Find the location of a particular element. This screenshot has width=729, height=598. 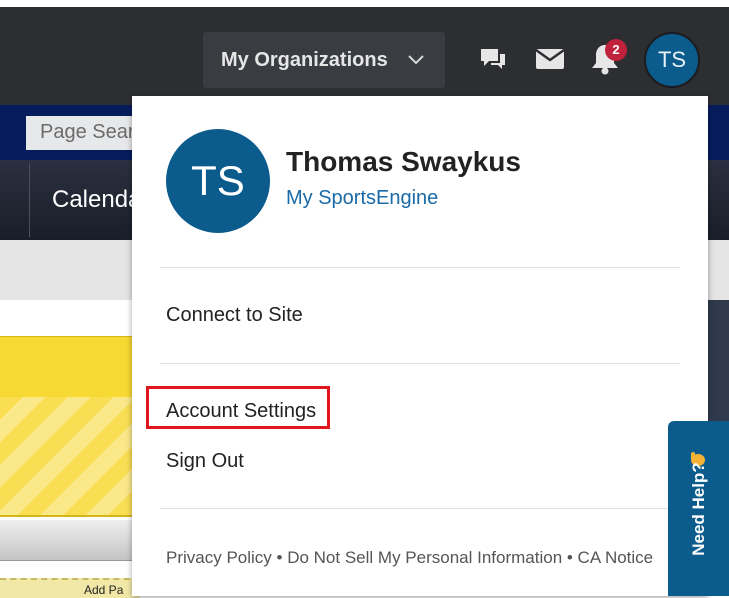

my-sportsengine-link: My SportsEngine is located at coordinates (362, 198).